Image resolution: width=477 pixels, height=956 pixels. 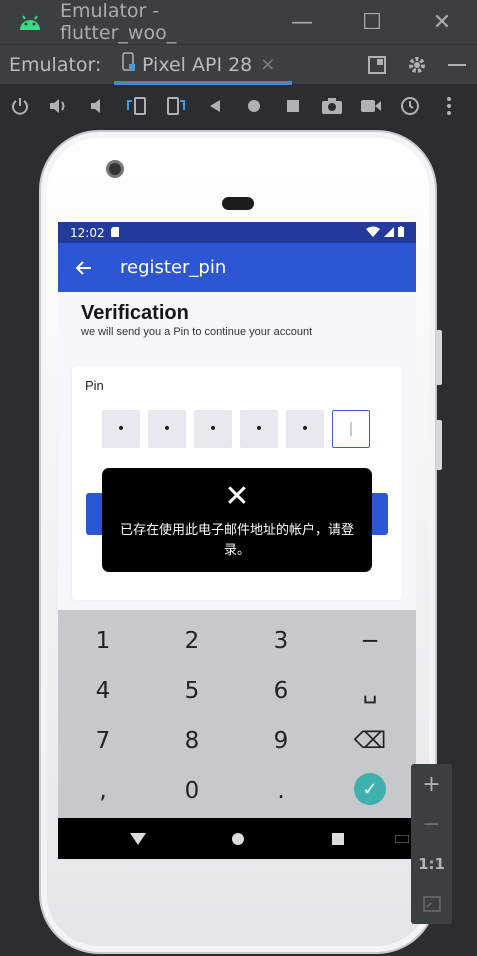 What do you see at coordinates (373, 233) in the screenshot?
I see `wifi-icon` at bounding box center [373, 233].